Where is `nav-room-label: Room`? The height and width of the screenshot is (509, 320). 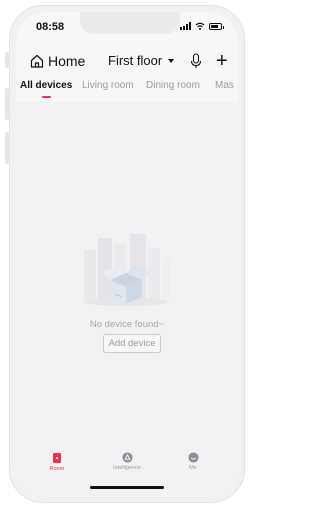 nav-room-label: Room is located at coordinates (57, 469).